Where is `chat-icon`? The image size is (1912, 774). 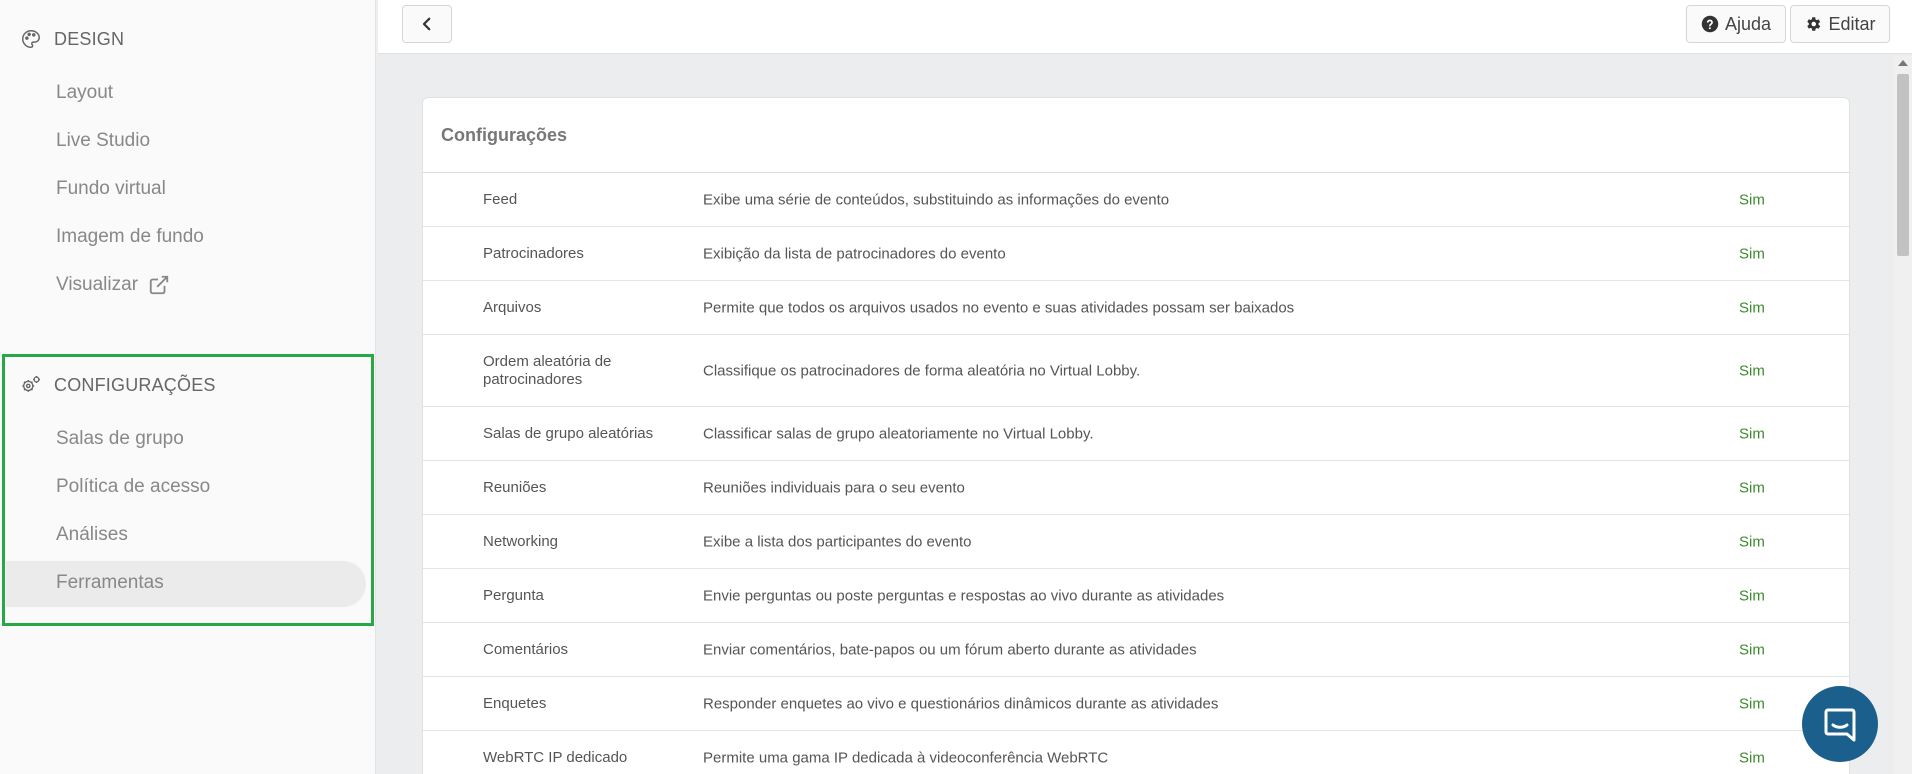
chat-icon is located at coordinates (1840, 725).